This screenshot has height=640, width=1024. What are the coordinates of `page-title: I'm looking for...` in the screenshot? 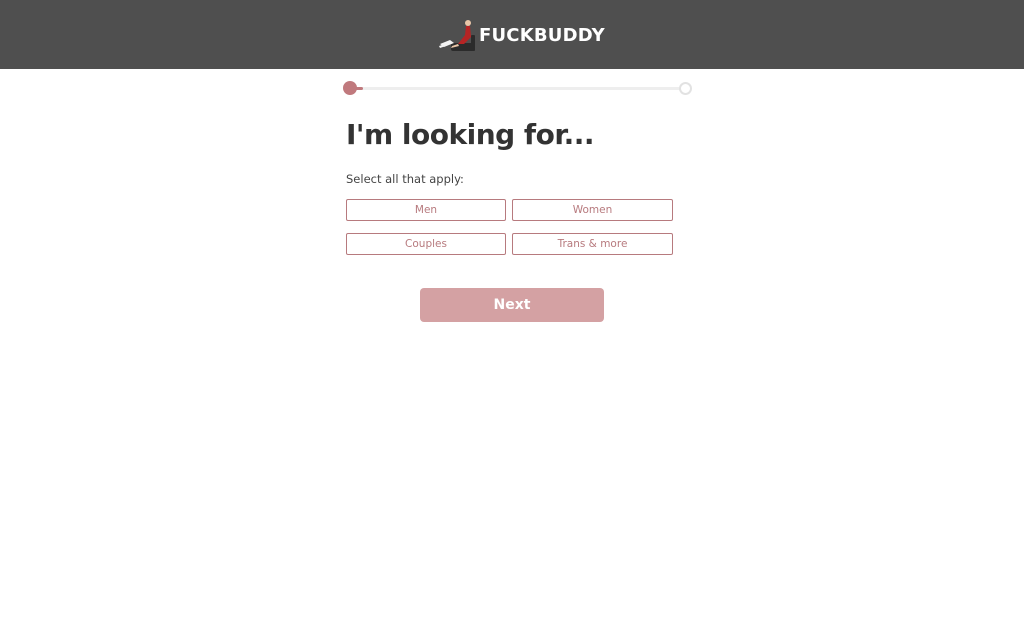 It's located at (470, 134).